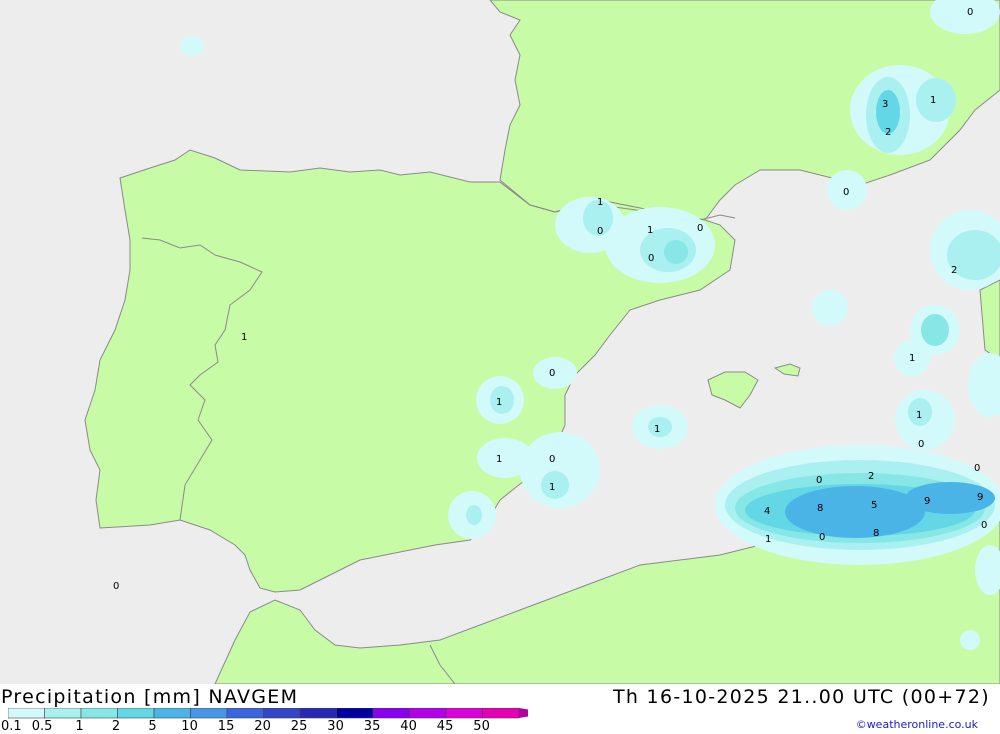 Image resolution: width=1000 pixels, height=734 pixels. What do you see at coordinates (372, 726) in the screenshot?
I see `legend-tick-label: 35` at bounding box center [372, 726].